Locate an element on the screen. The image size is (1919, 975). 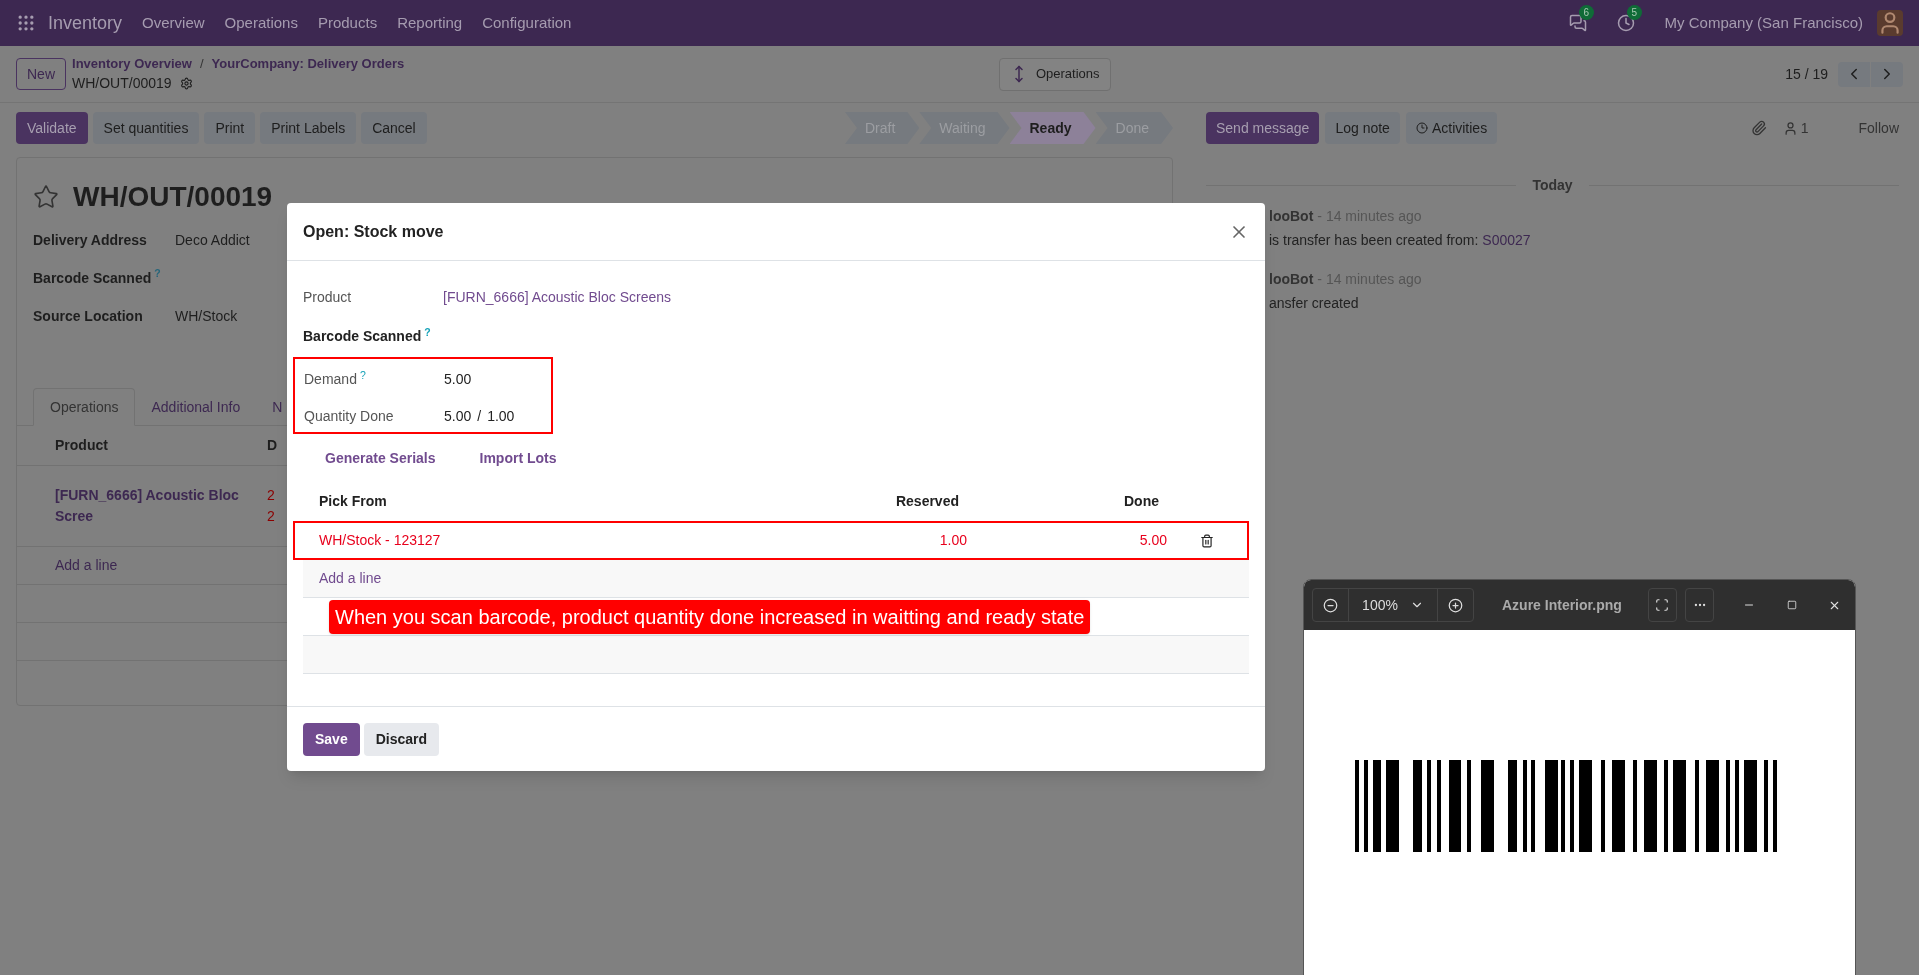
chatter-button: Log note is located at coordinates (1362, 128).